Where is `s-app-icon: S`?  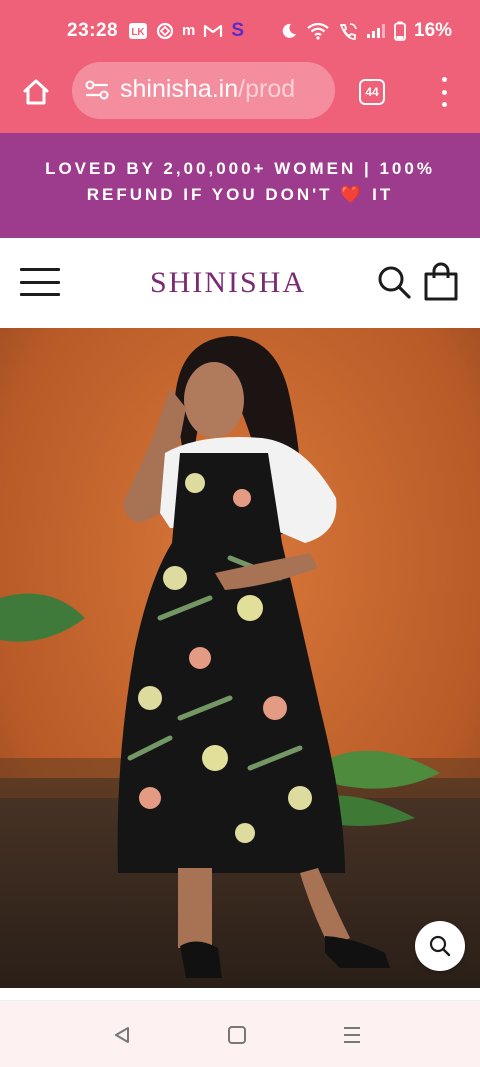
s-app-icon: S is located at coordinates (238, 30).